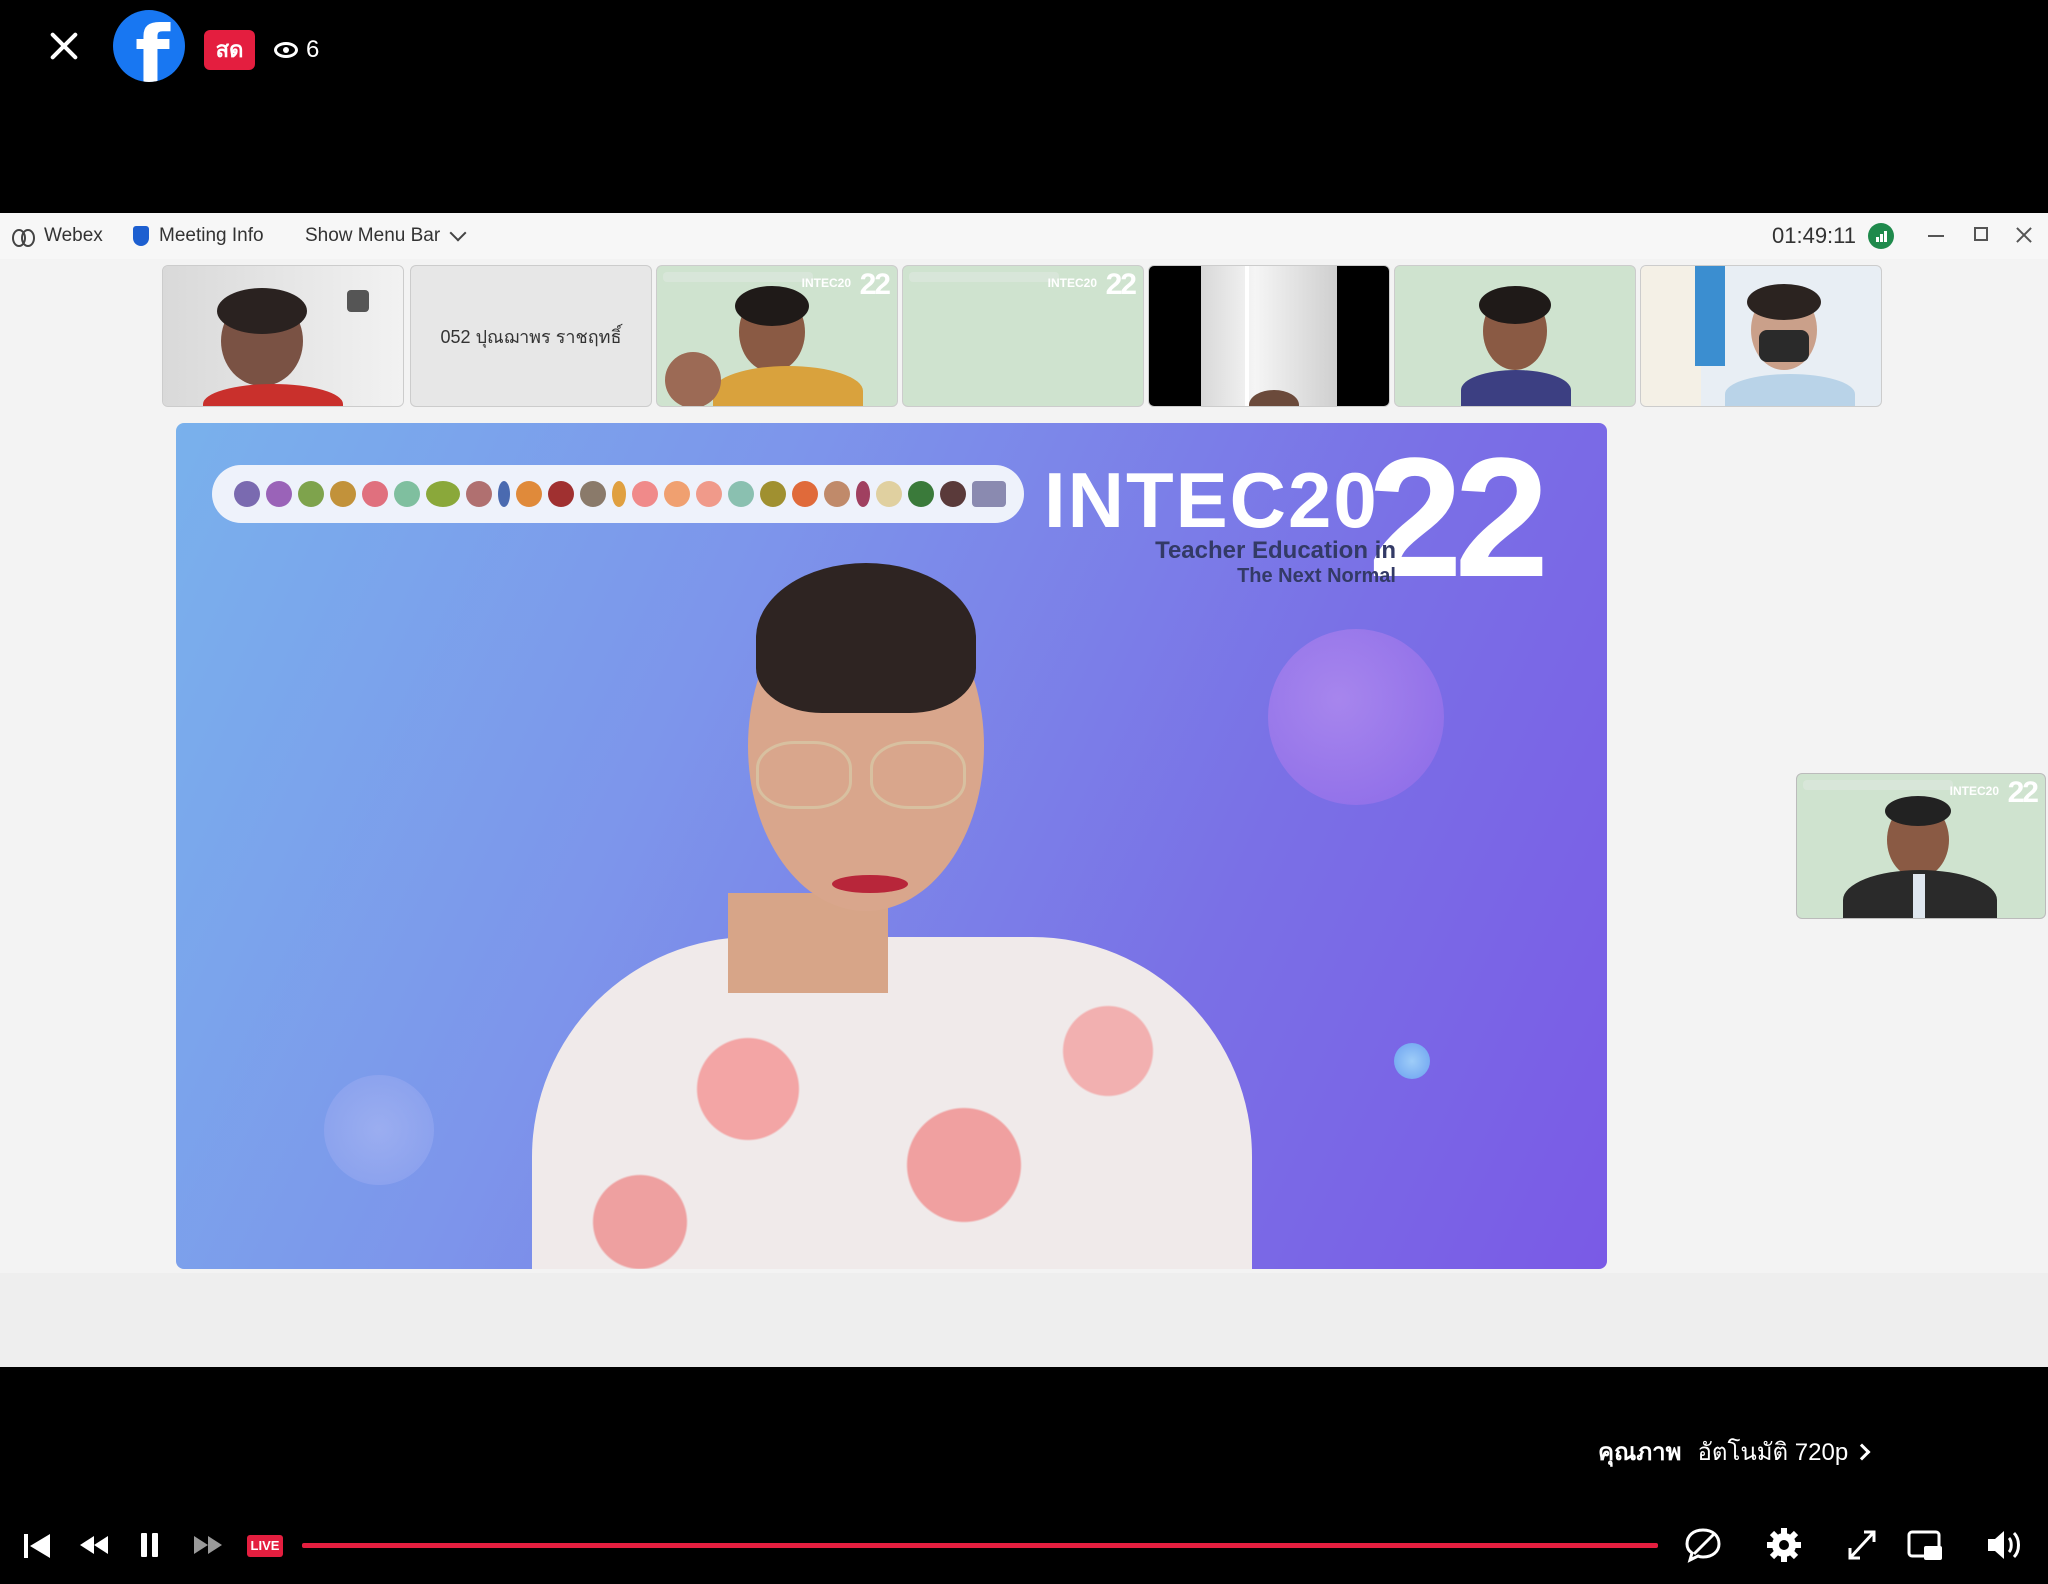  Describe the element at coordinates (23, 238) in the screenshot. I see `webex-icon` at that location.